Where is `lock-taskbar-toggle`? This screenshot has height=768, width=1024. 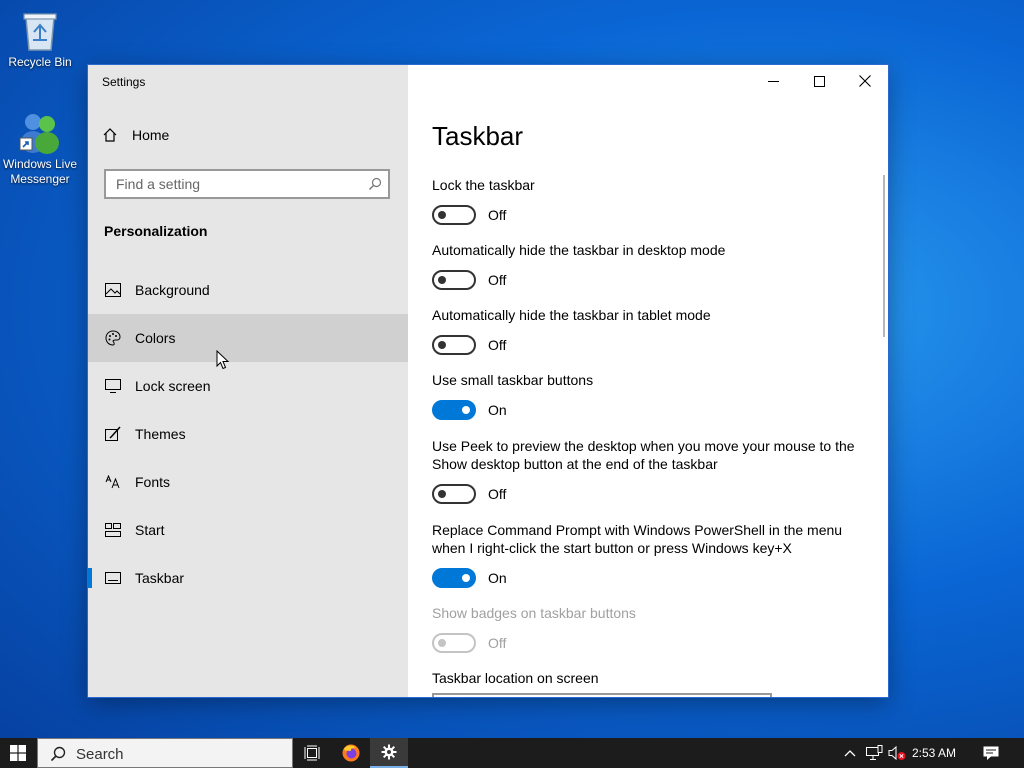
lock-taskbar-toggle is located at coordinates (454, 215).